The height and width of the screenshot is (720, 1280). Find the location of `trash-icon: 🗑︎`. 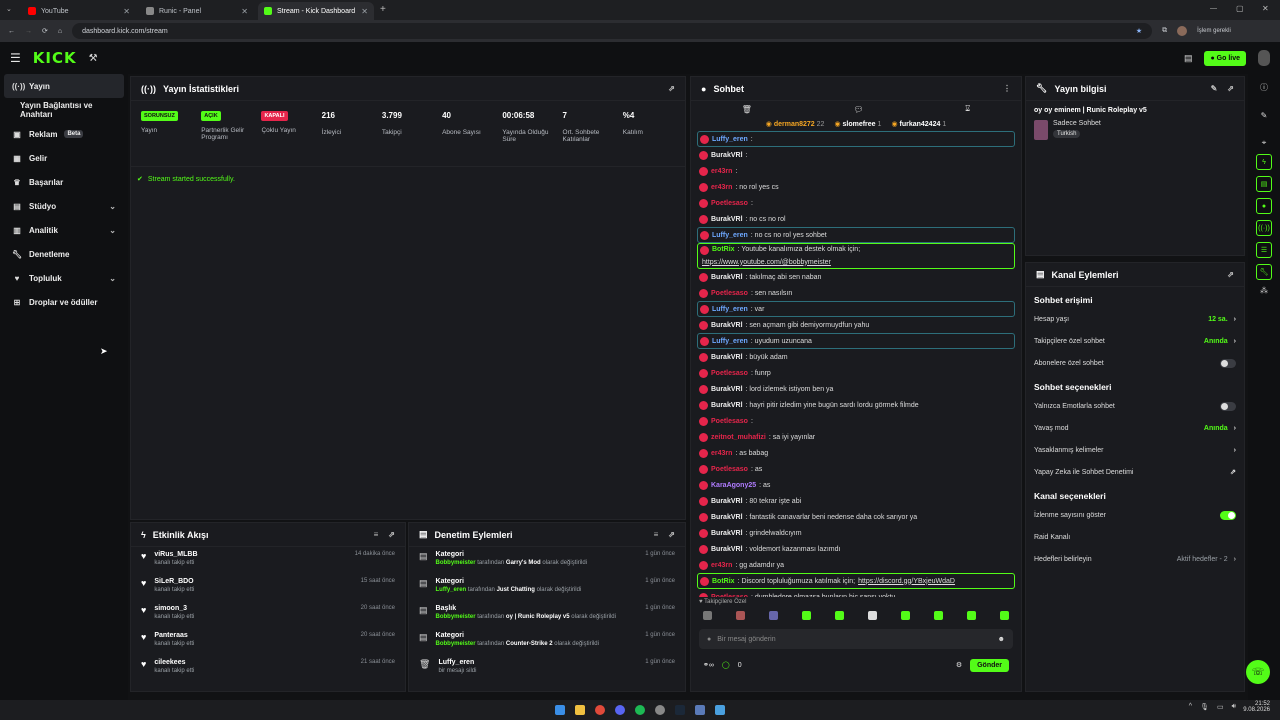

trash-icon: 🗑︎ is located at coordinates (747, 109).